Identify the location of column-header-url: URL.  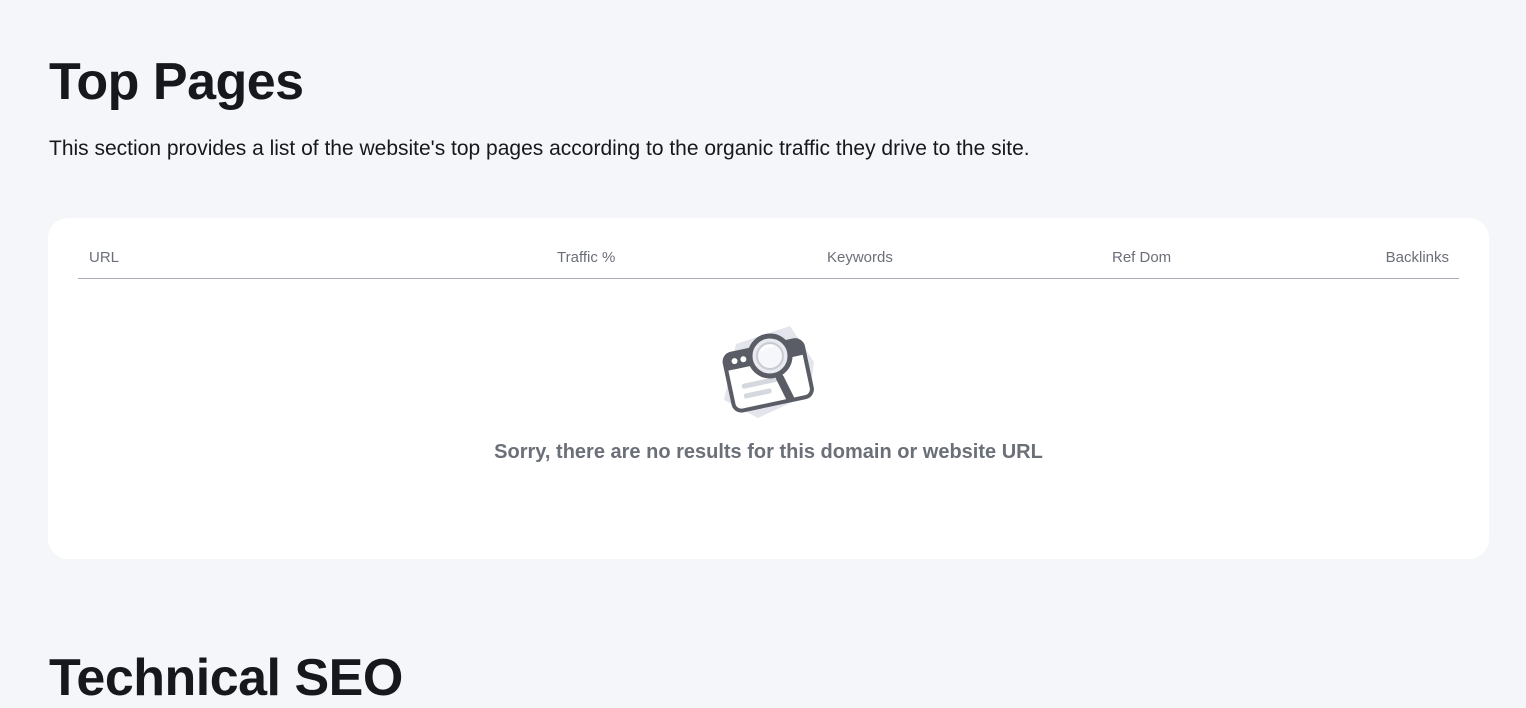
(104, 257).